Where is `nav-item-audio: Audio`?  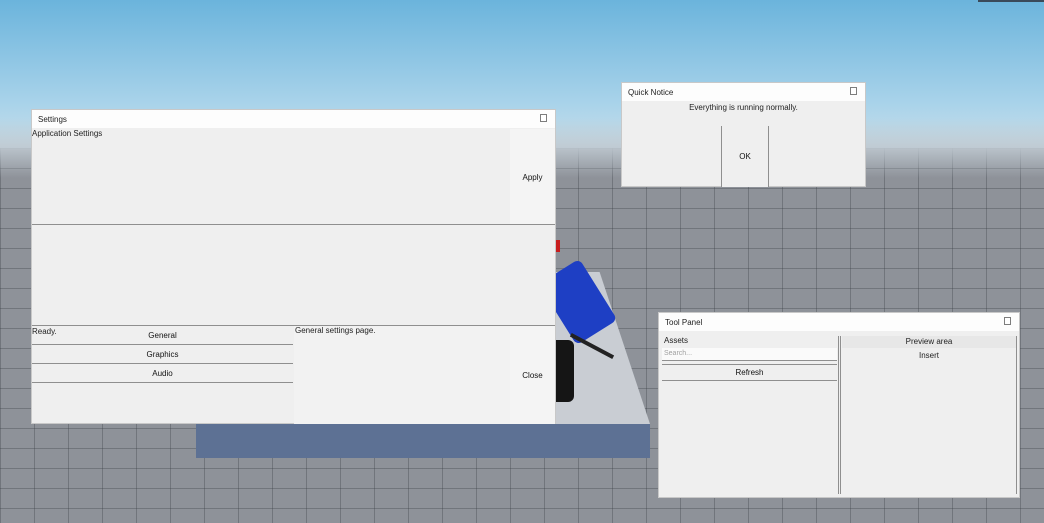
nav-item-audio: Audio is located at coordinates (162, 373).